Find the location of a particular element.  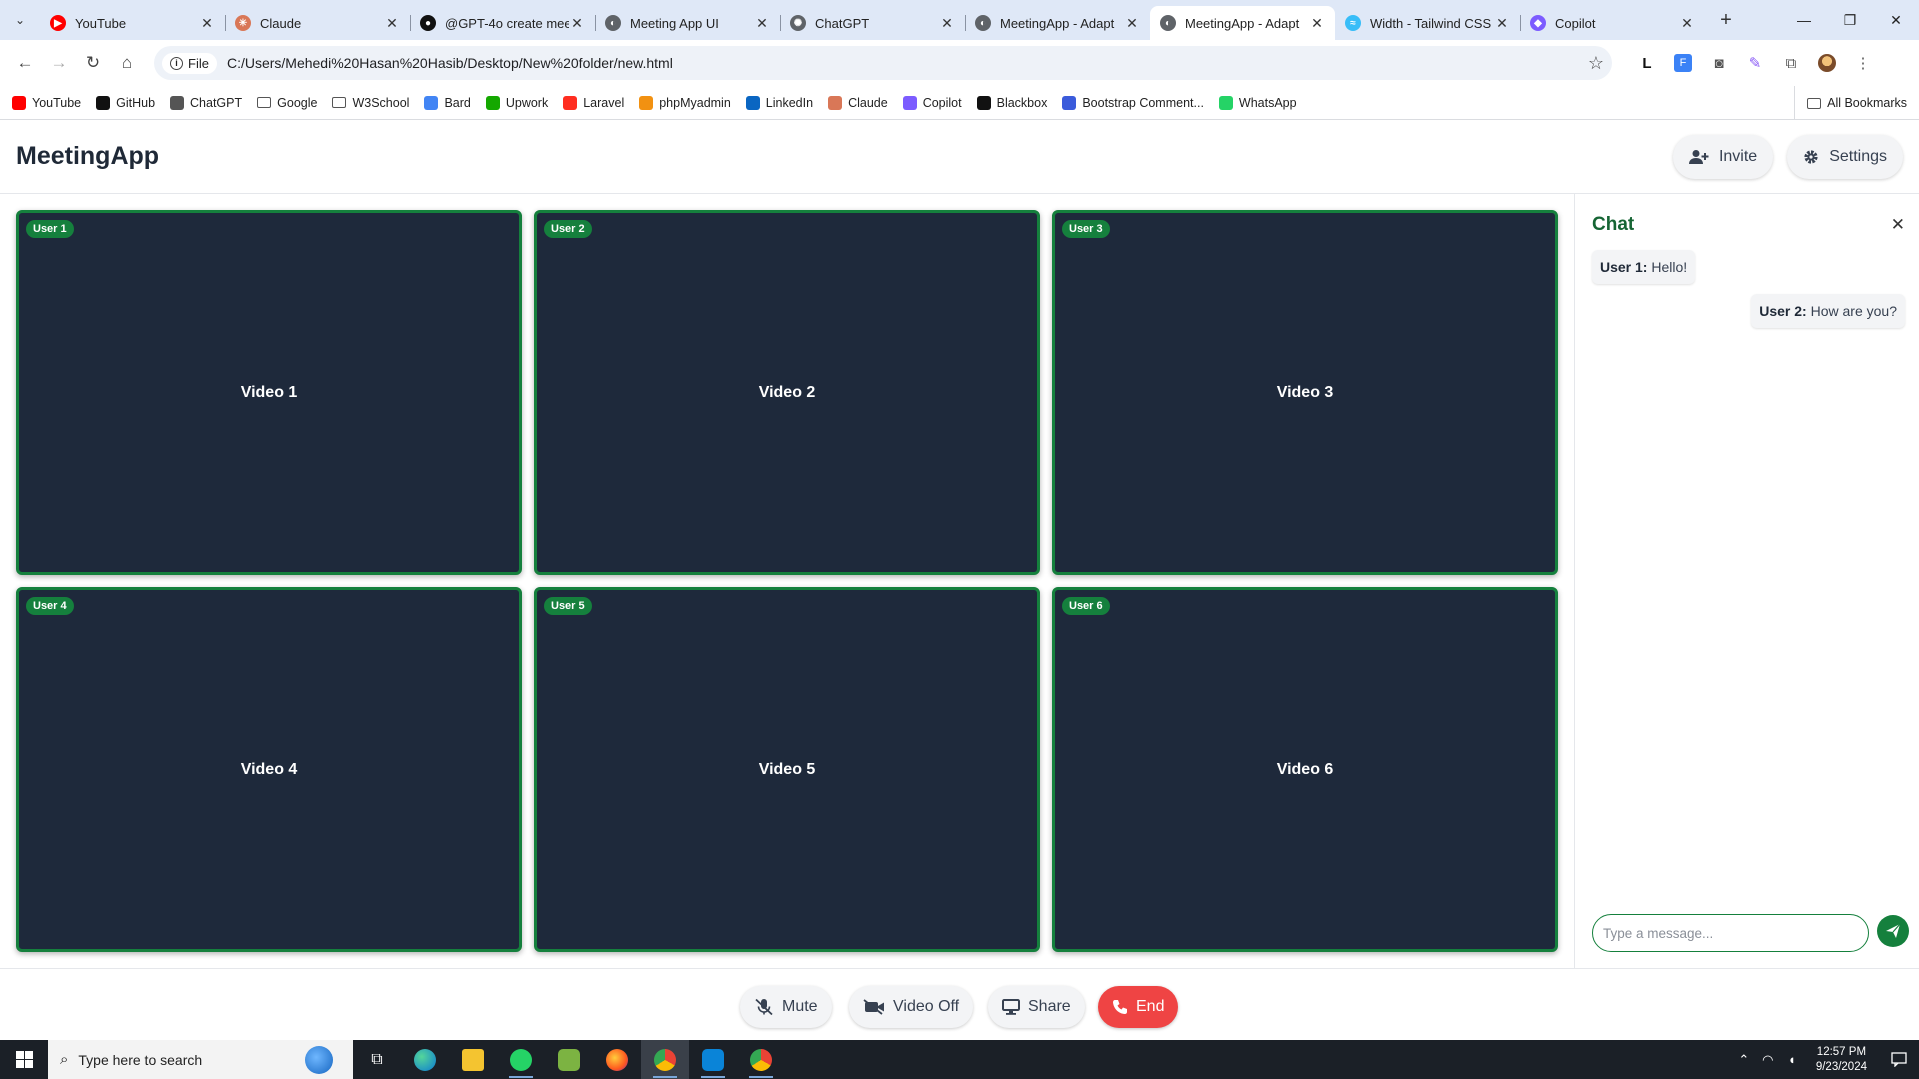

profile-avatar is located at coordinates (1827, 63).